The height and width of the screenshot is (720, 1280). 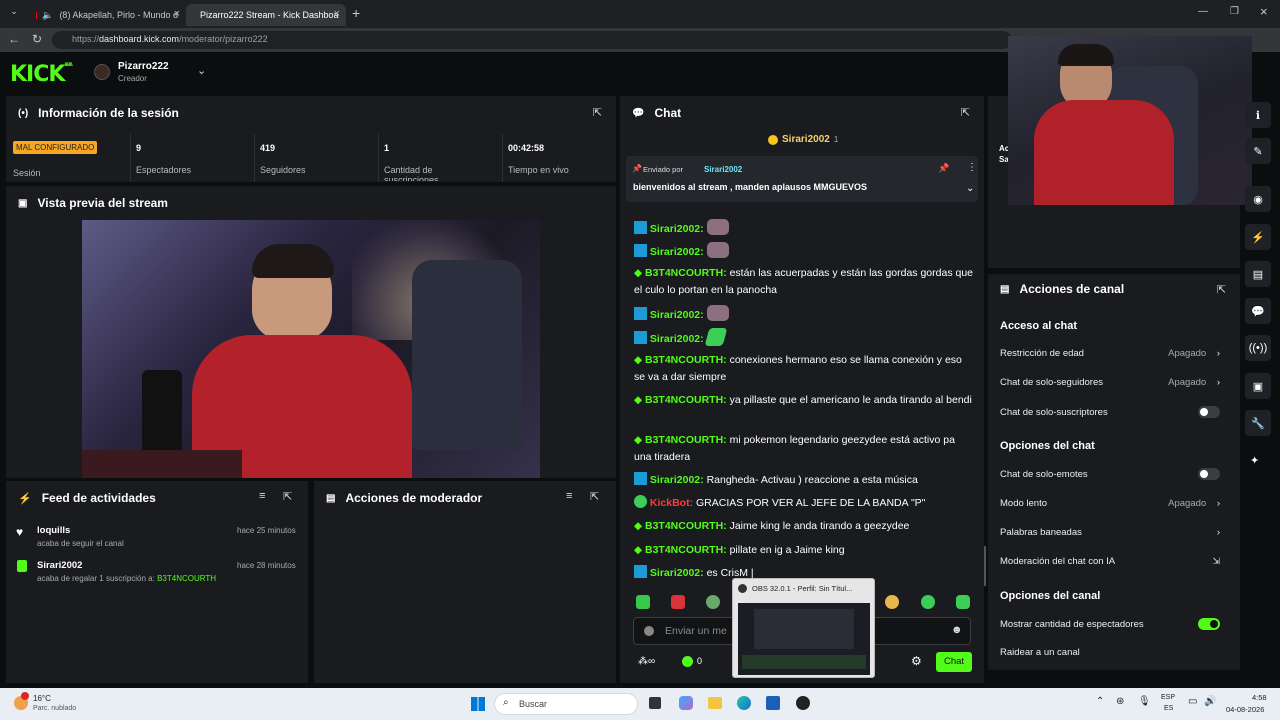 I want to click on channel-avatar, so click(x=102, y=72).